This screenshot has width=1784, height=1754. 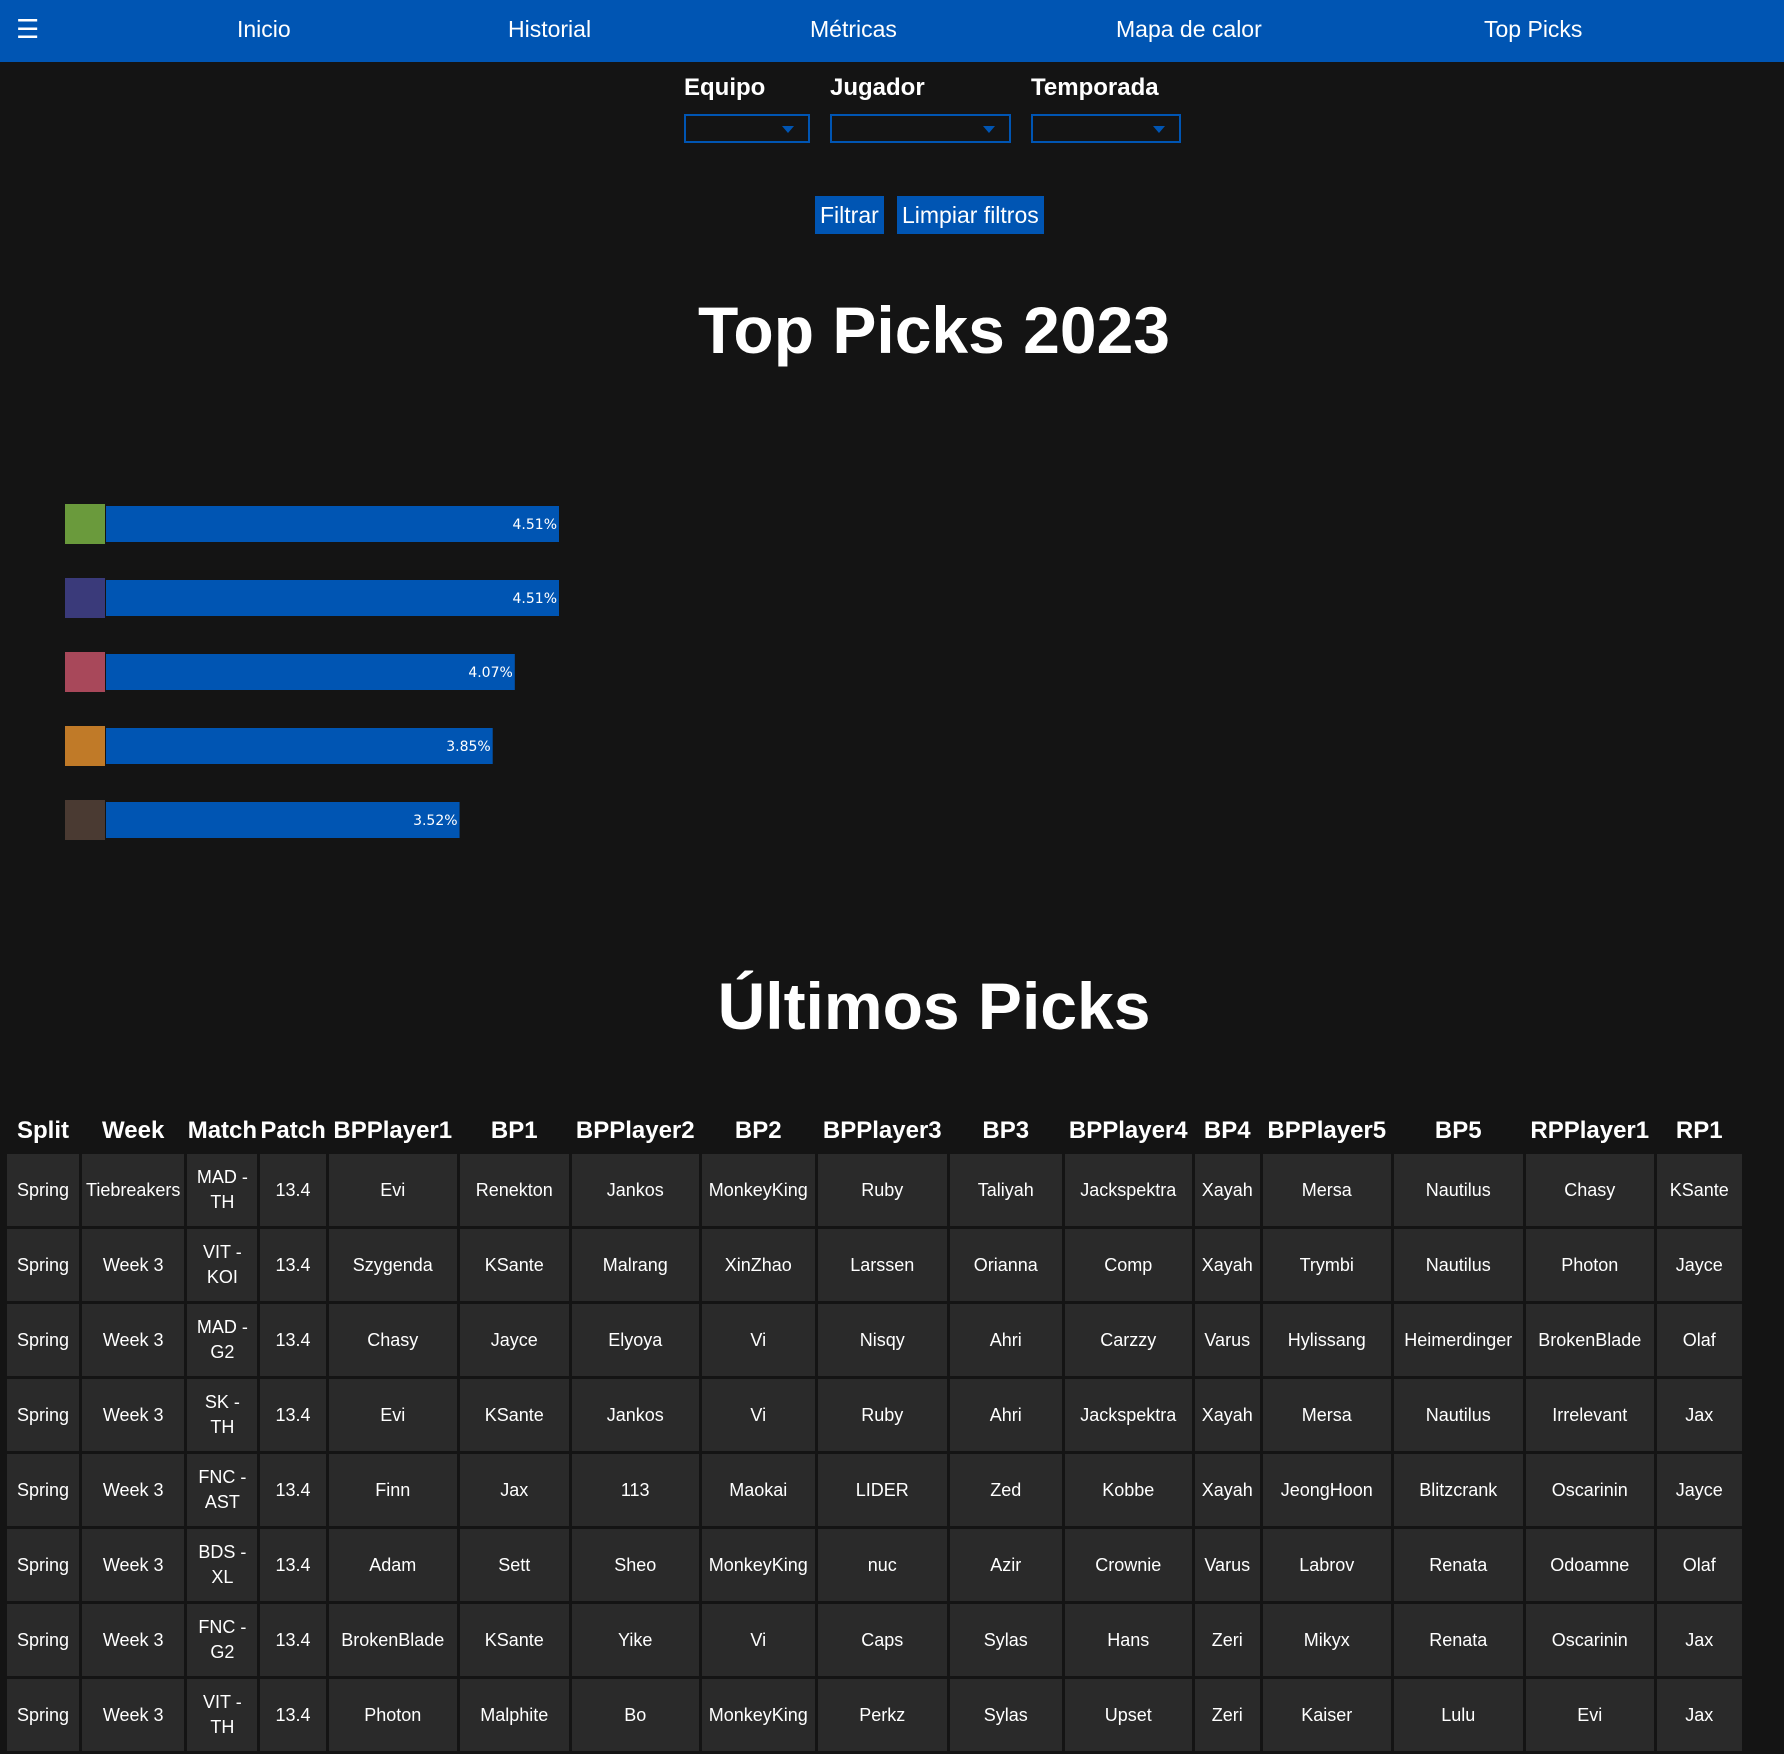 What do you see at coordinates (1458, 1565) in the screenshot?
I see `table-cell: Renata` at bounding box center [1458, 1565].